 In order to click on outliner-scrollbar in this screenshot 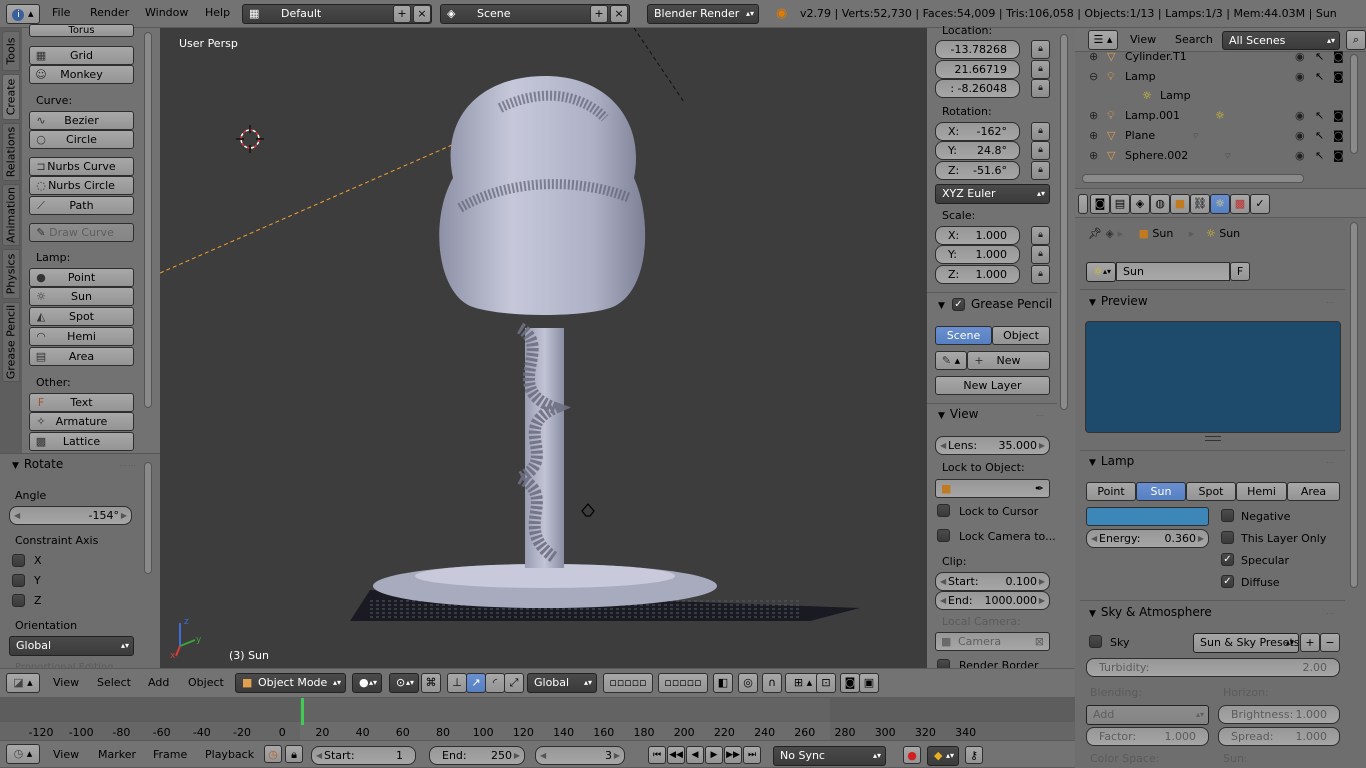, I will do `click(1354, 104)`.